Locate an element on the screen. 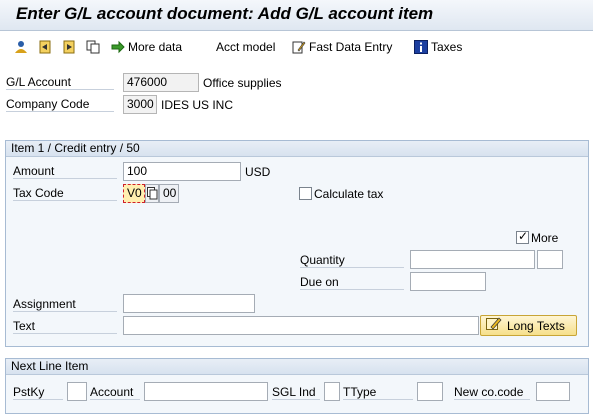 This screenshot has height=418, width=593. acct-model-label: Acct model is located at coordinates (246, 47).